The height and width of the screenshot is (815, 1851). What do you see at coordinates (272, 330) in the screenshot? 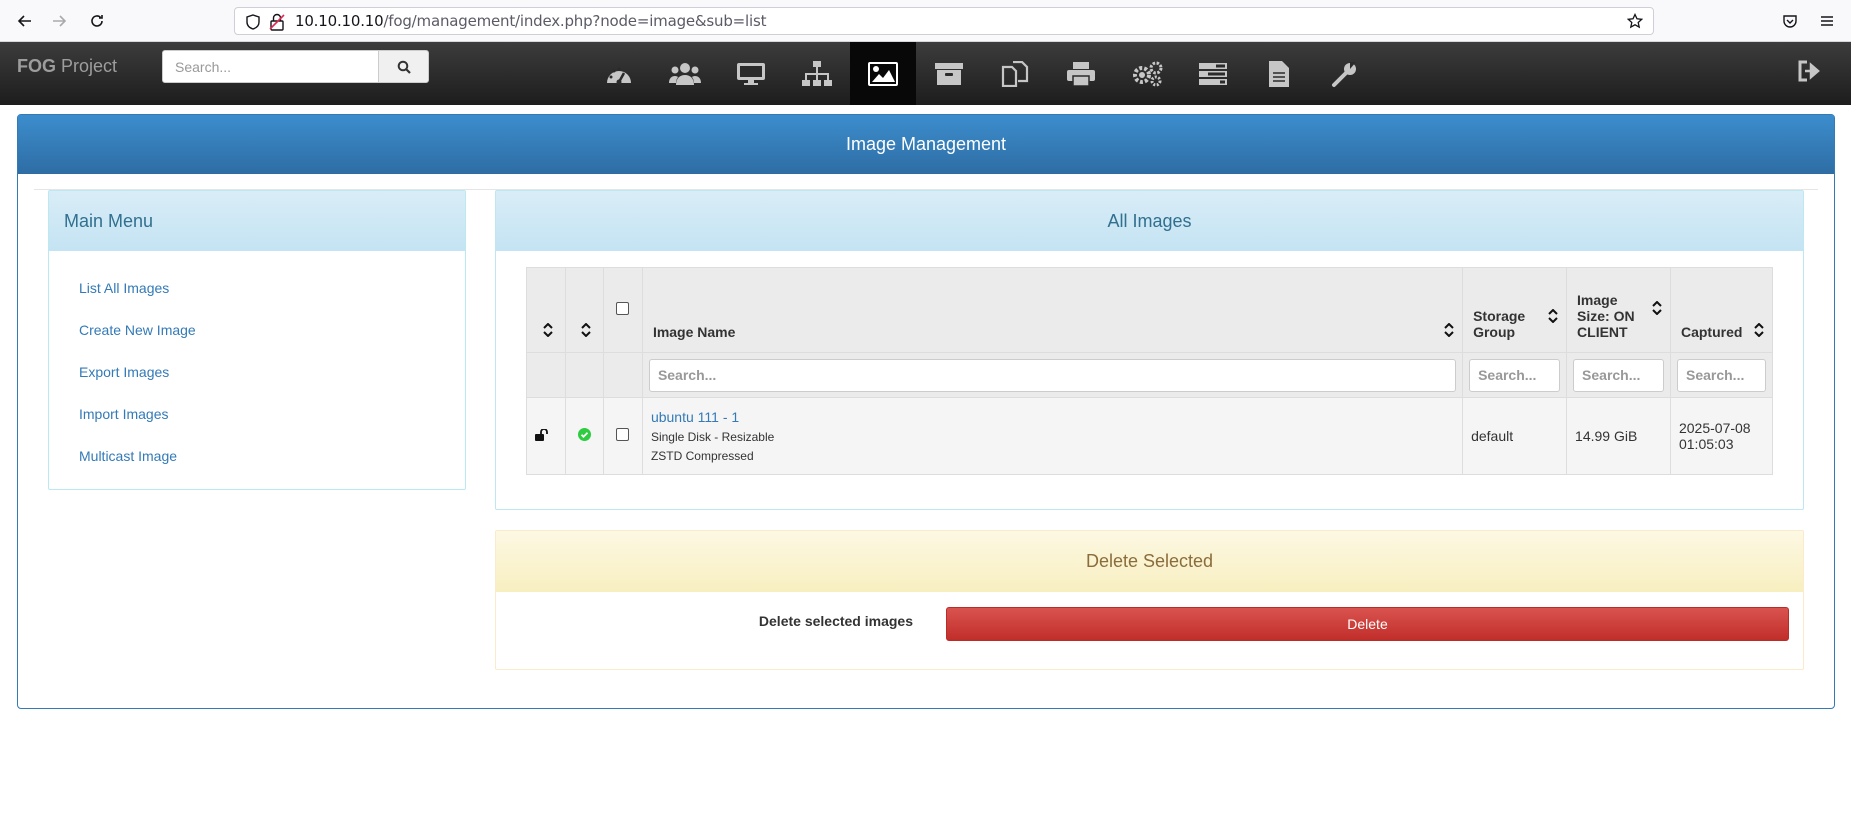
I see `menu-item-create-new-image: Create New Image` at bounding box center [272, 330].